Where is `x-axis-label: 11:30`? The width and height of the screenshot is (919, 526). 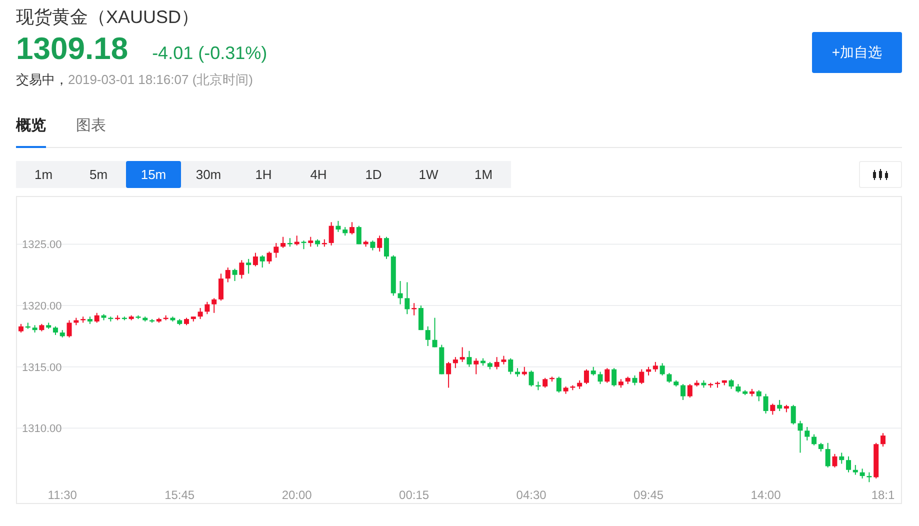 x-axis-label: 11:30 is located at coordinates (62, 495).